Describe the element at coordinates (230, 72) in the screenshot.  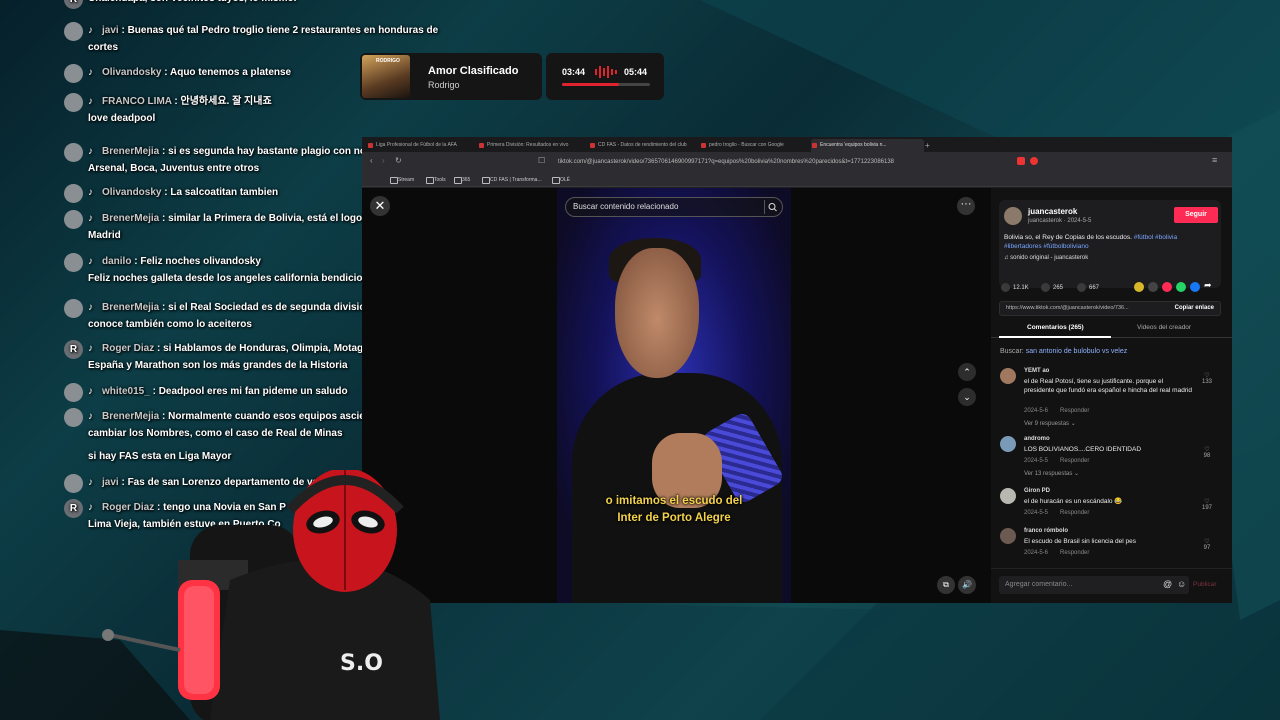
I see `chat-text: Aquo tenemos a platense` at that location.